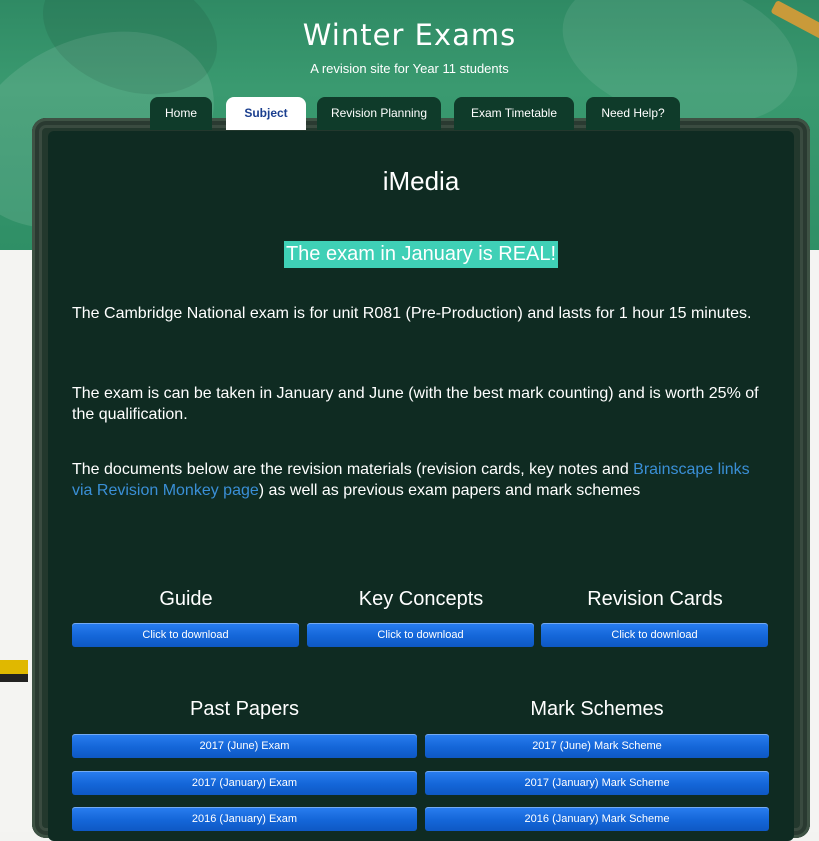  I want to click on past-paper-button-2016-january: 2016 (January) Exam, so click(244, 819).